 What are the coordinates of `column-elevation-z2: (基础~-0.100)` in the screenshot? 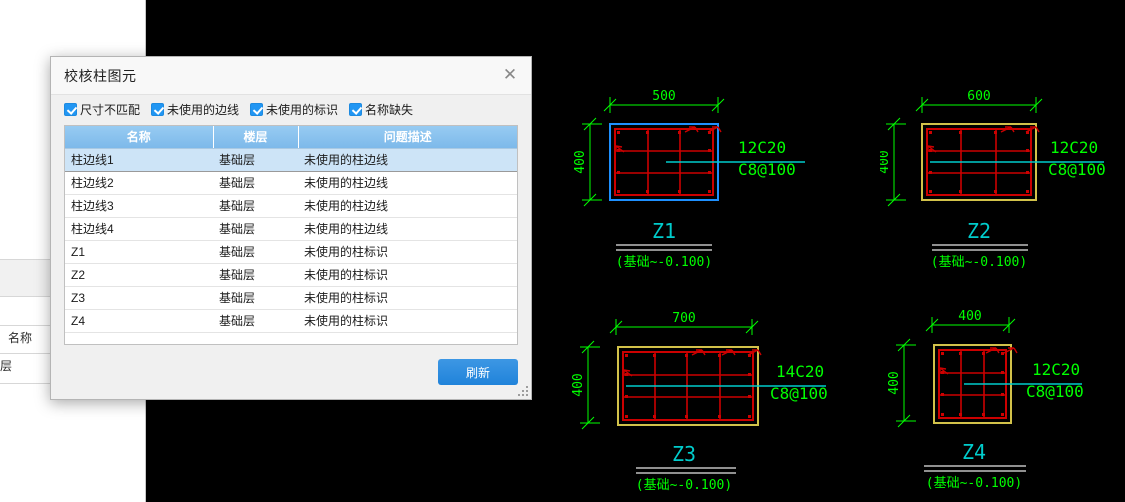 It's located at (979, 262).